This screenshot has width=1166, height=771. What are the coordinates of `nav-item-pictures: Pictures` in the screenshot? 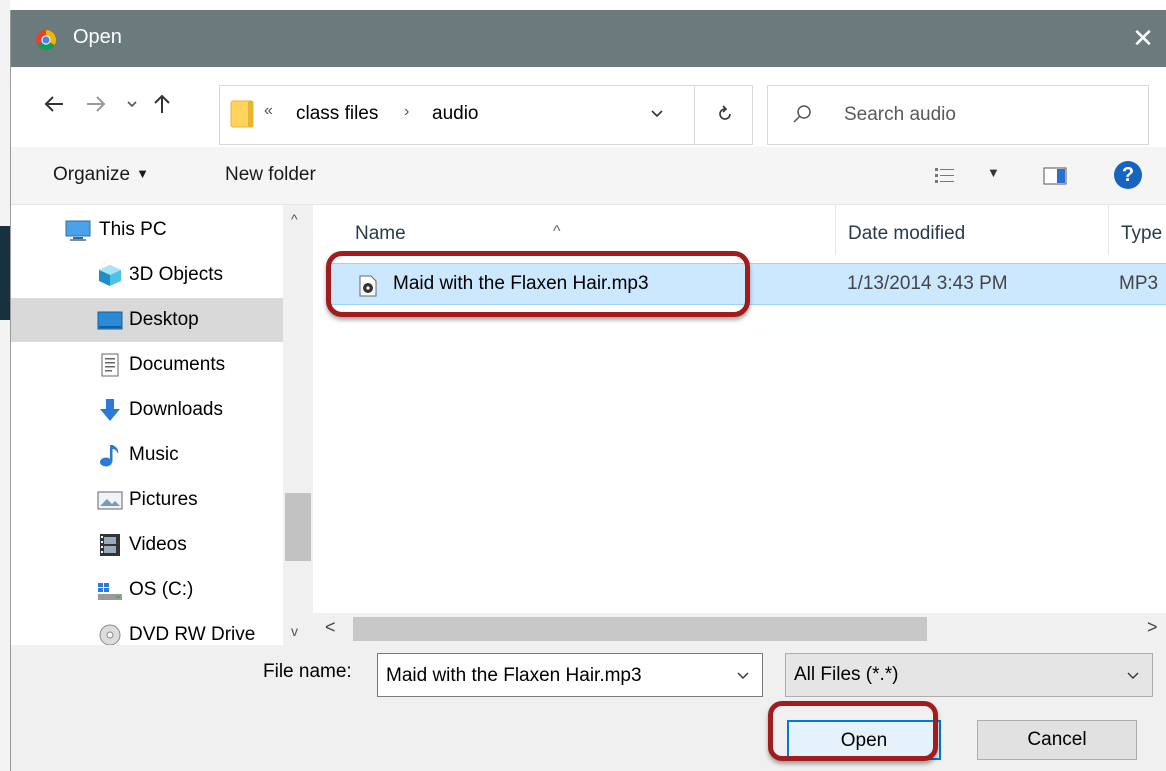 It's located at (147, 500).